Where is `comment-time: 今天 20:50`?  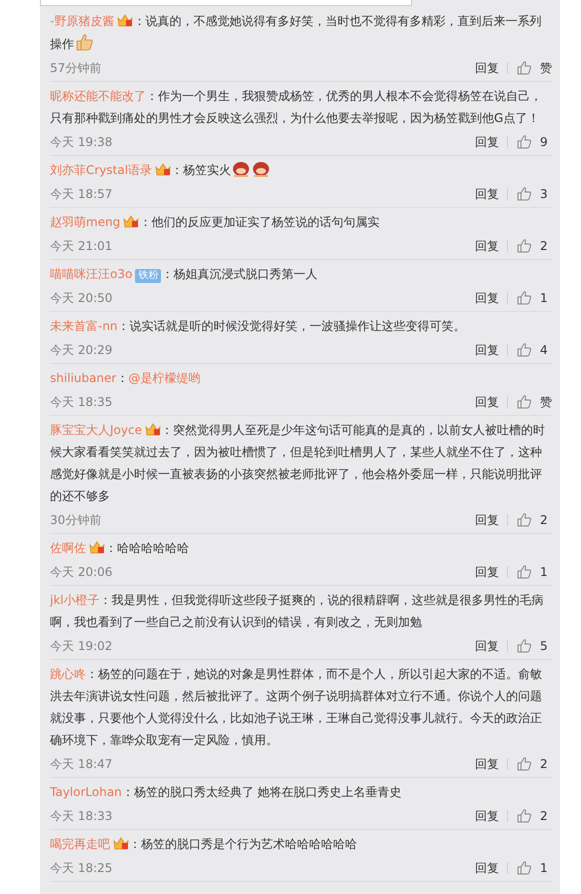
comment-time: 今天 20:50 is located at coordinates (81, 298).